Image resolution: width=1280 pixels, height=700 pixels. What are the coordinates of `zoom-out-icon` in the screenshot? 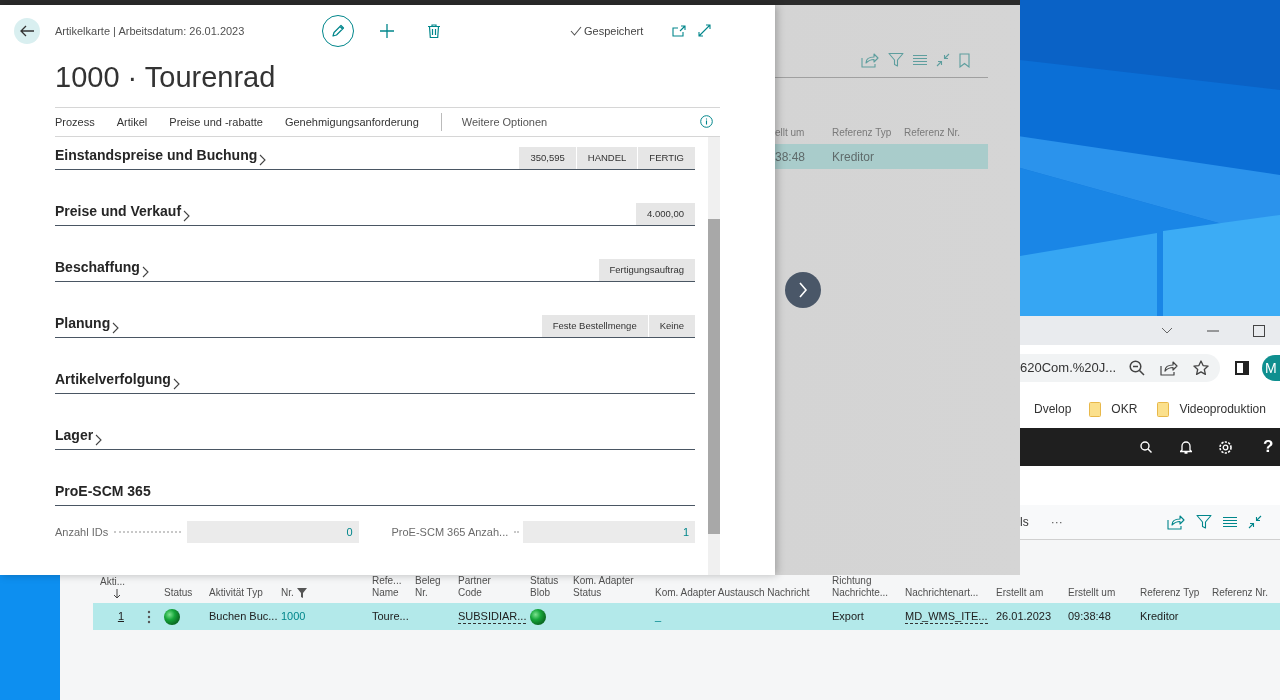 It's located at (1137, 367).